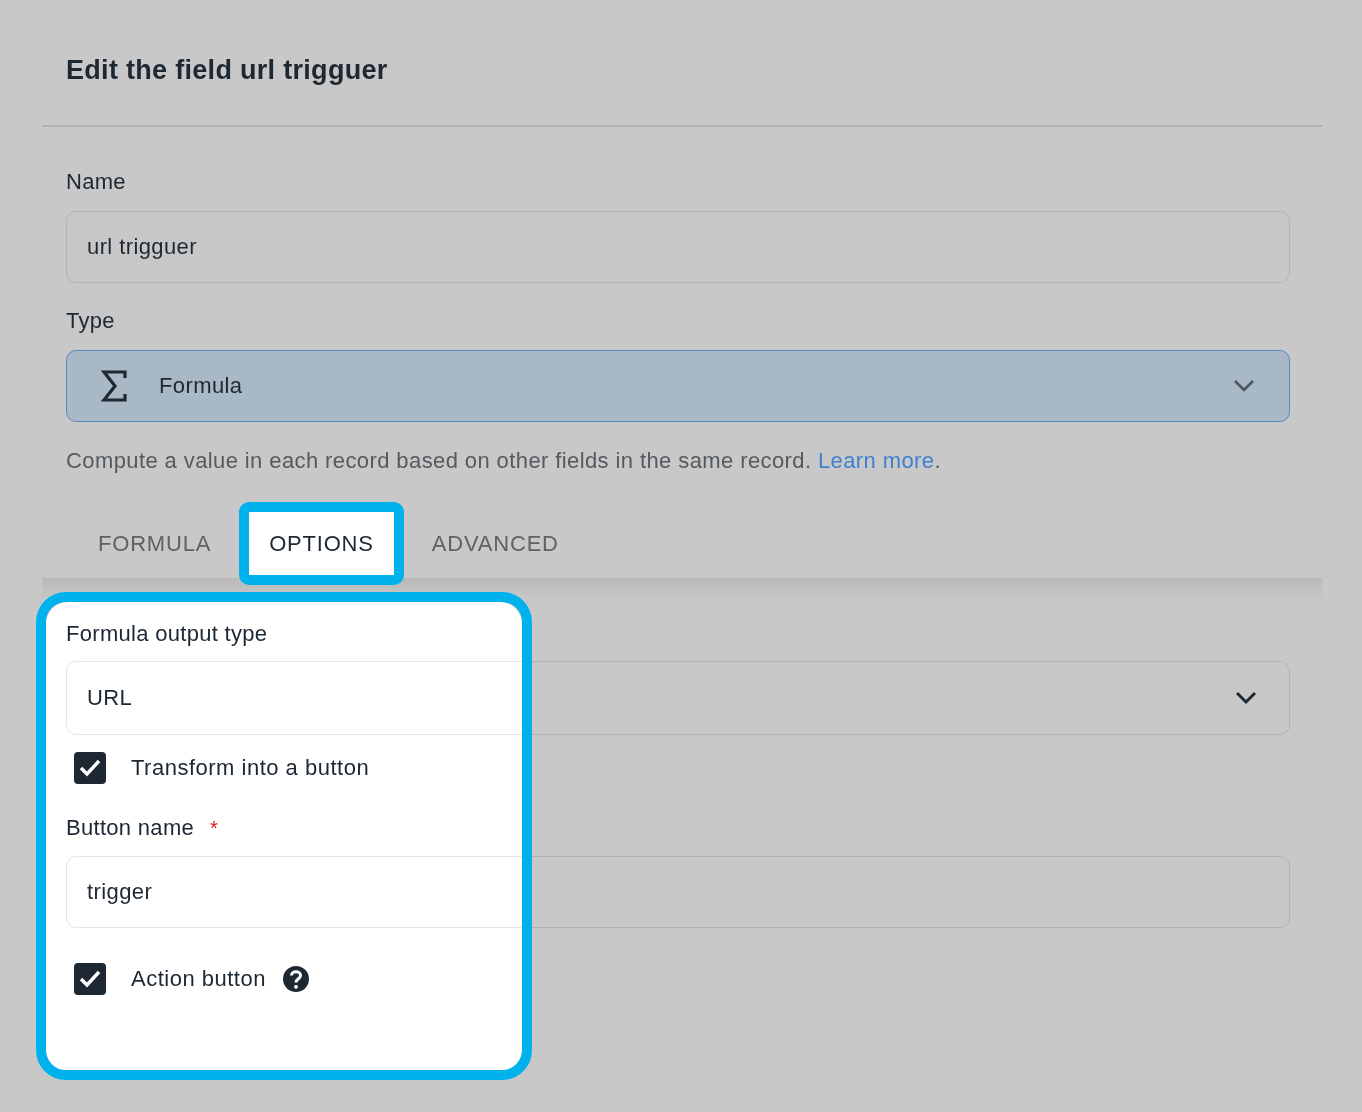  What do you see at coordinates (96, 182) in the screenshot?
I see `name-label: Name` at bounding box center [96, 182].